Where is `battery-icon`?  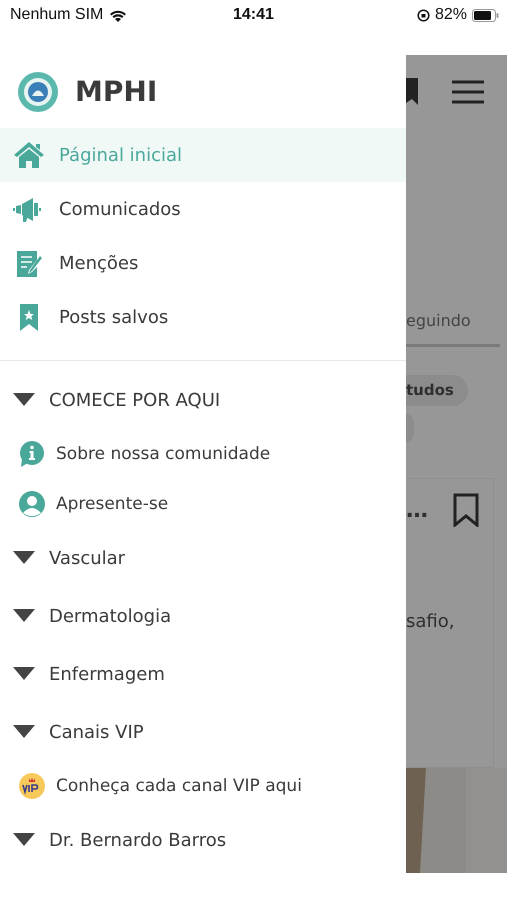
battery-icon is located at coordinates (485, 15).